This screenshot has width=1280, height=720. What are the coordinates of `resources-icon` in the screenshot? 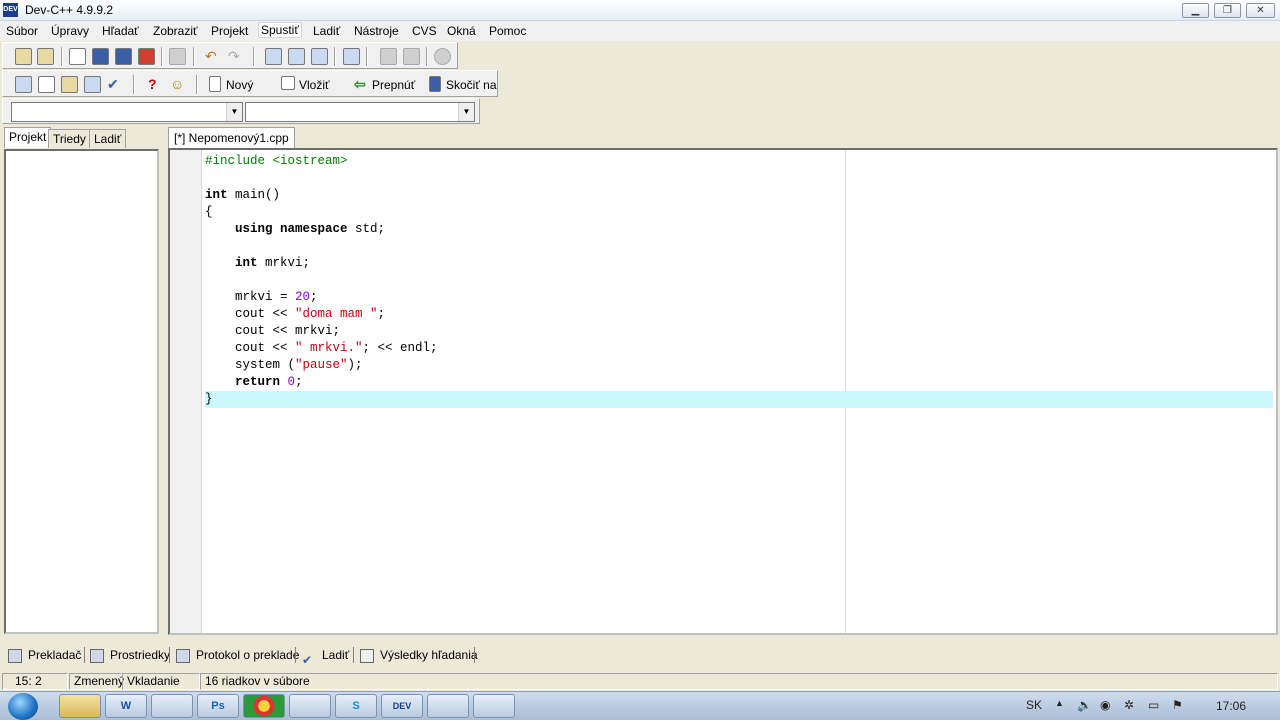 It's located at (97, 655).